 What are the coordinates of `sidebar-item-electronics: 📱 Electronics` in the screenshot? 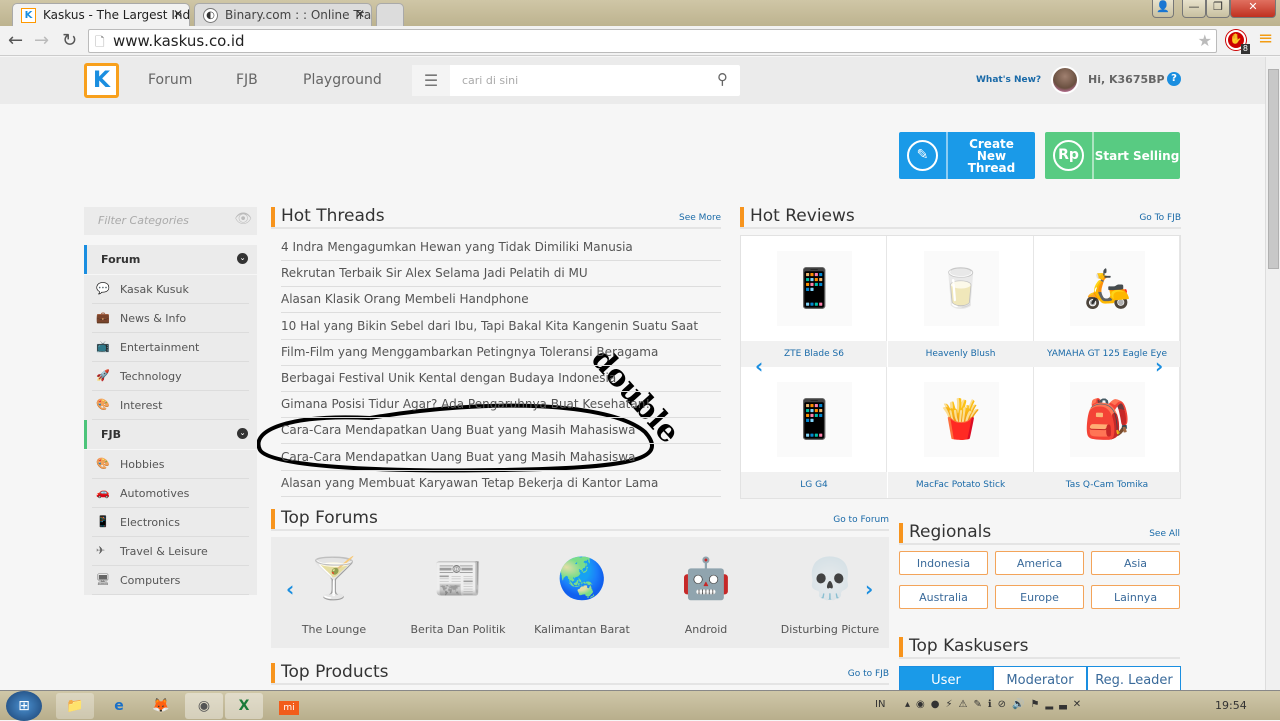 It's located at (170, 522).